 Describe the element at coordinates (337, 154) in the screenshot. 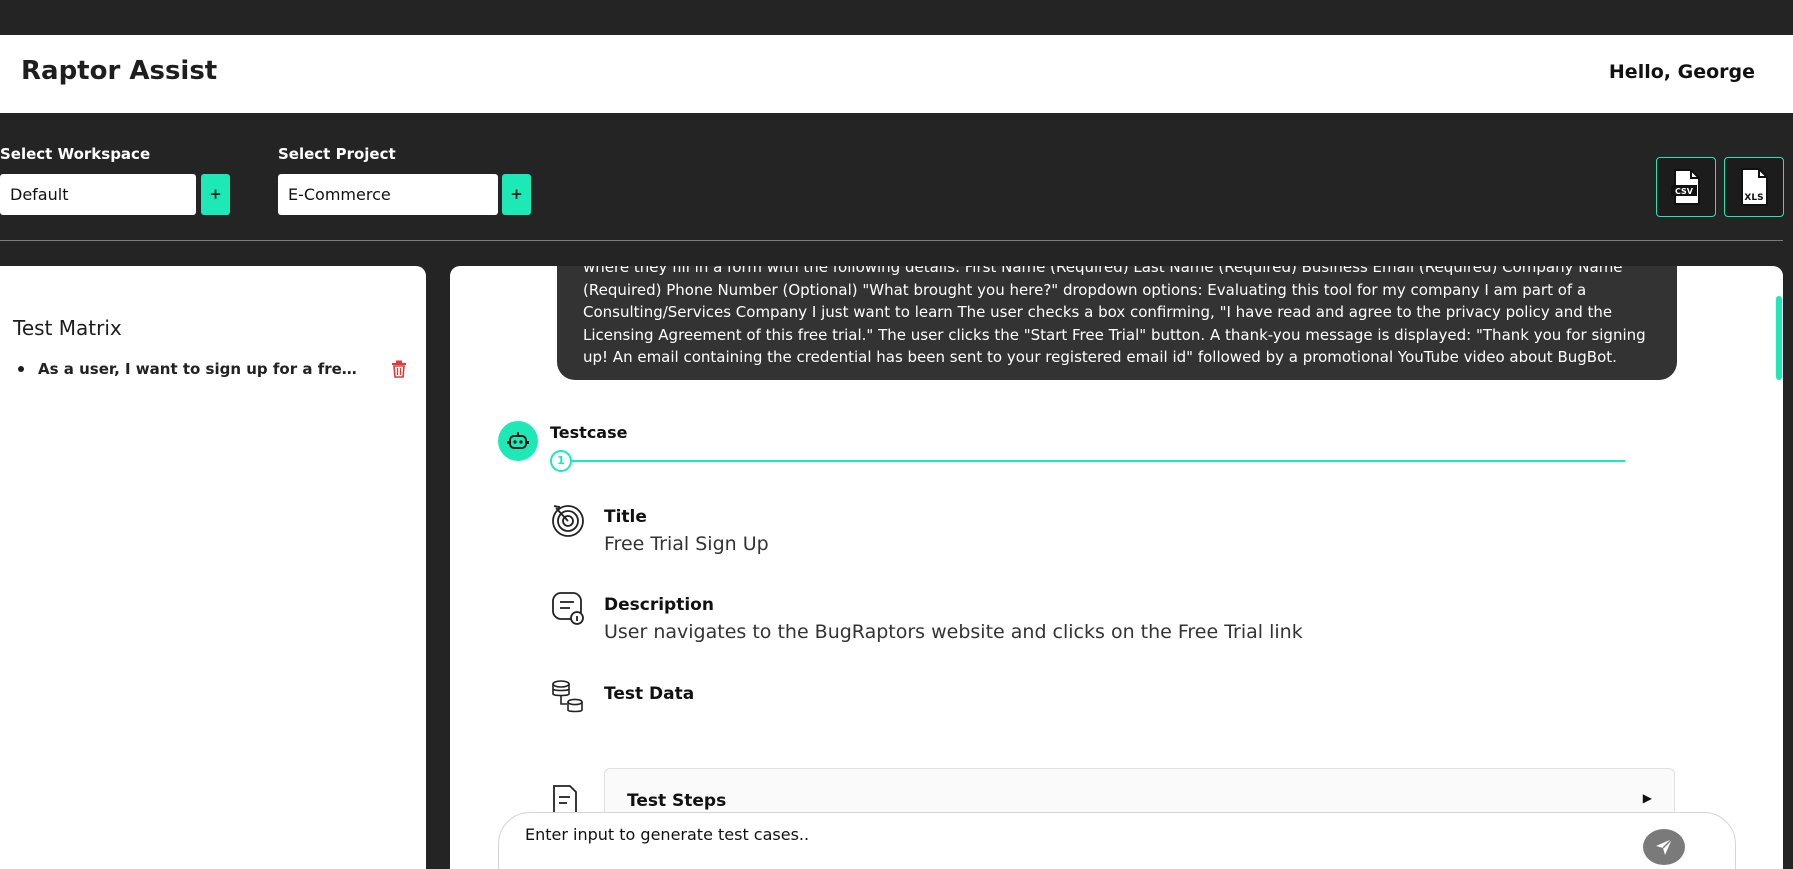

I see `project-label: Select Project` at that location.